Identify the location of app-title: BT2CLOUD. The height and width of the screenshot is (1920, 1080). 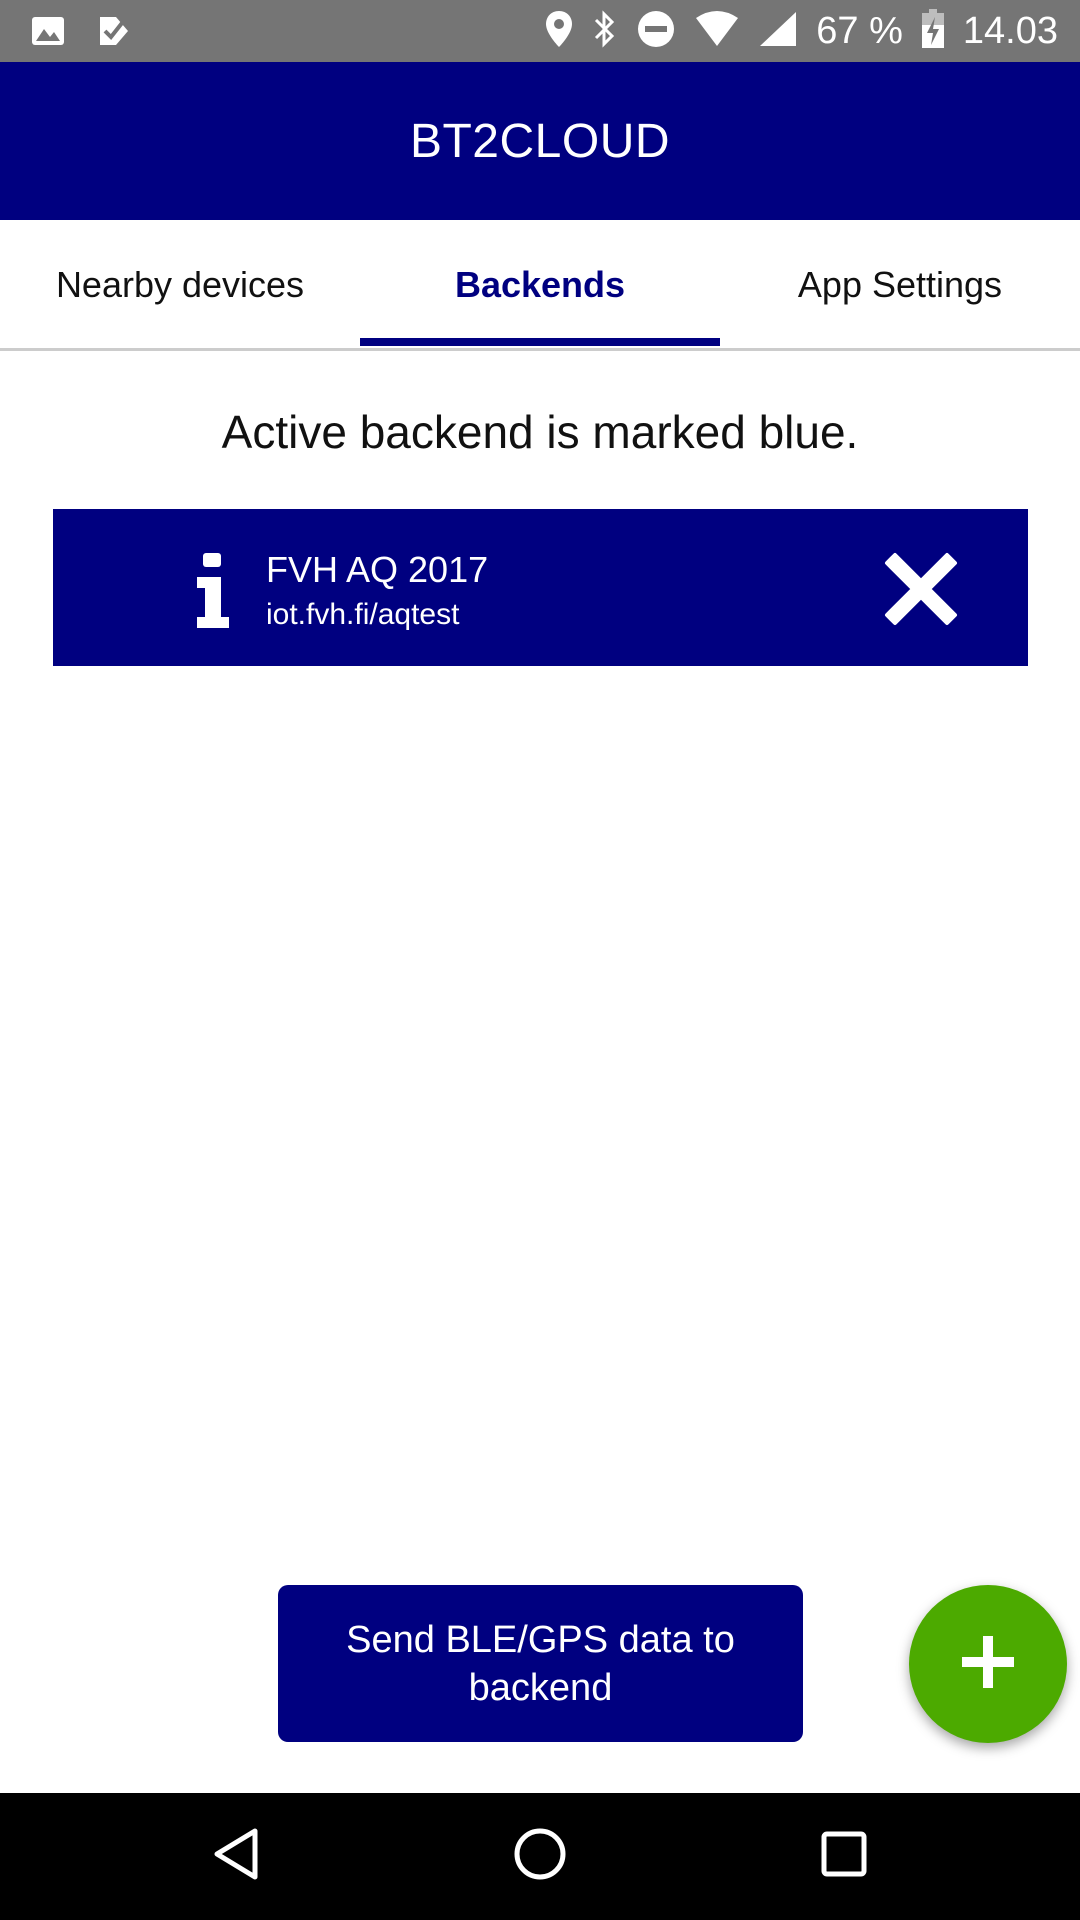
(540, 141).